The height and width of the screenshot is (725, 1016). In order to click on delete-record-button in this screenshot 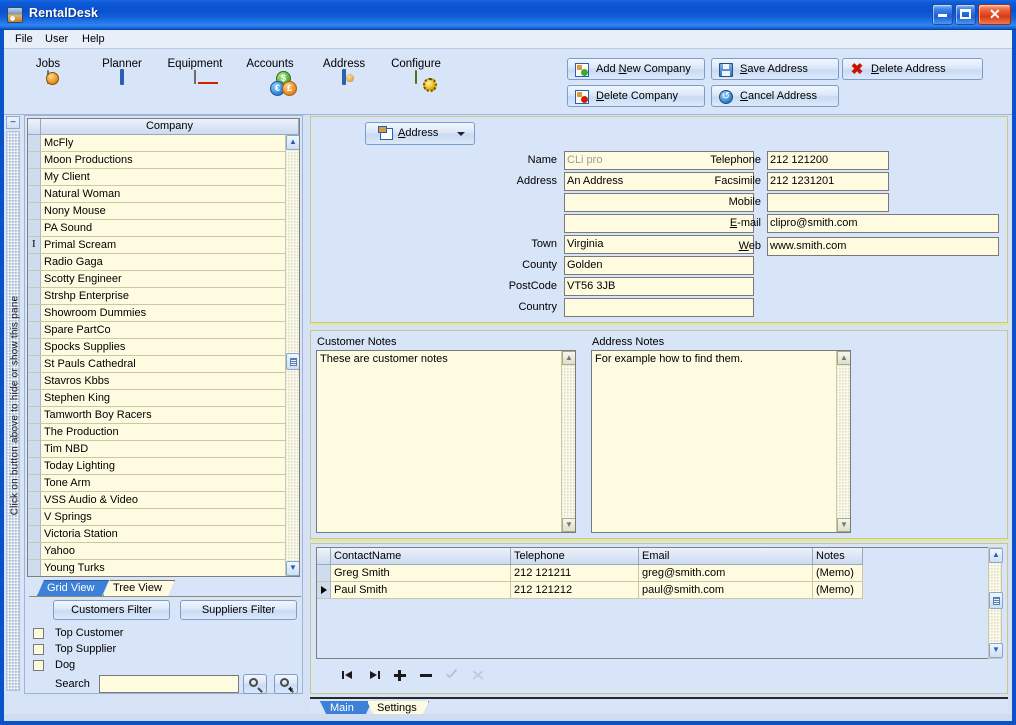, I will do `click(426, 675)`.